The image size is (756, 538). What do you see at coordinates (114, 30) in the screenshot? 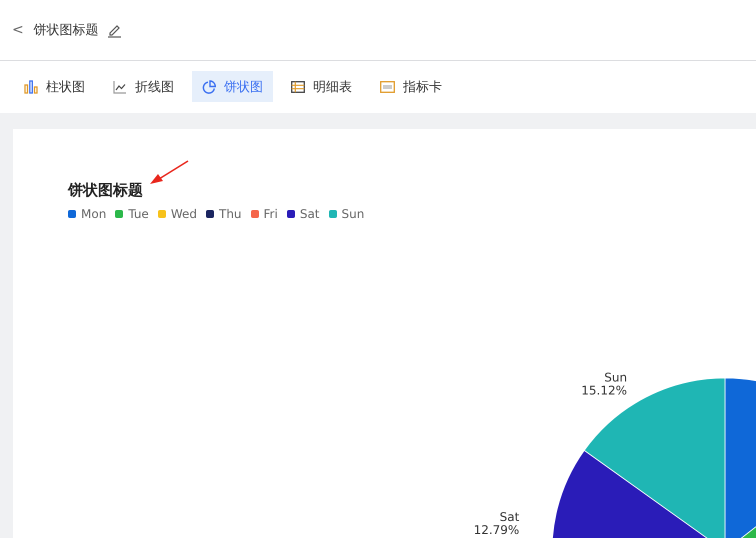
I see `edit-icon` at bounding box center [114, 30].